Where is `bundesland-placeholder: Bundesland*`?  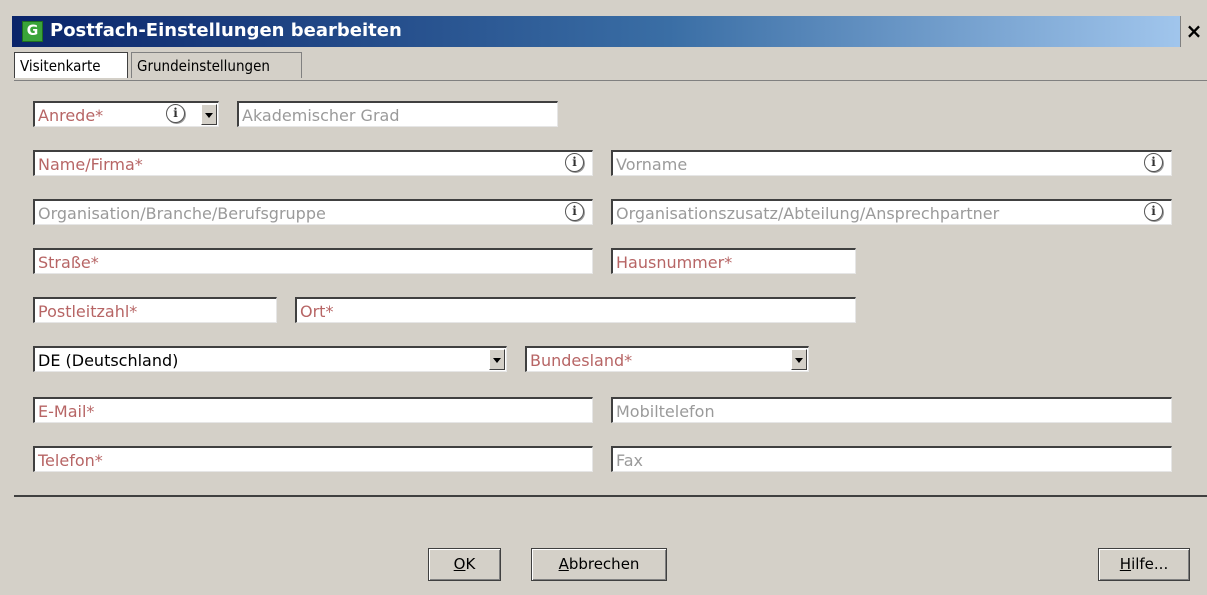
bundesland-placeholder: Bundesland* is located at coordinates (581, 360).